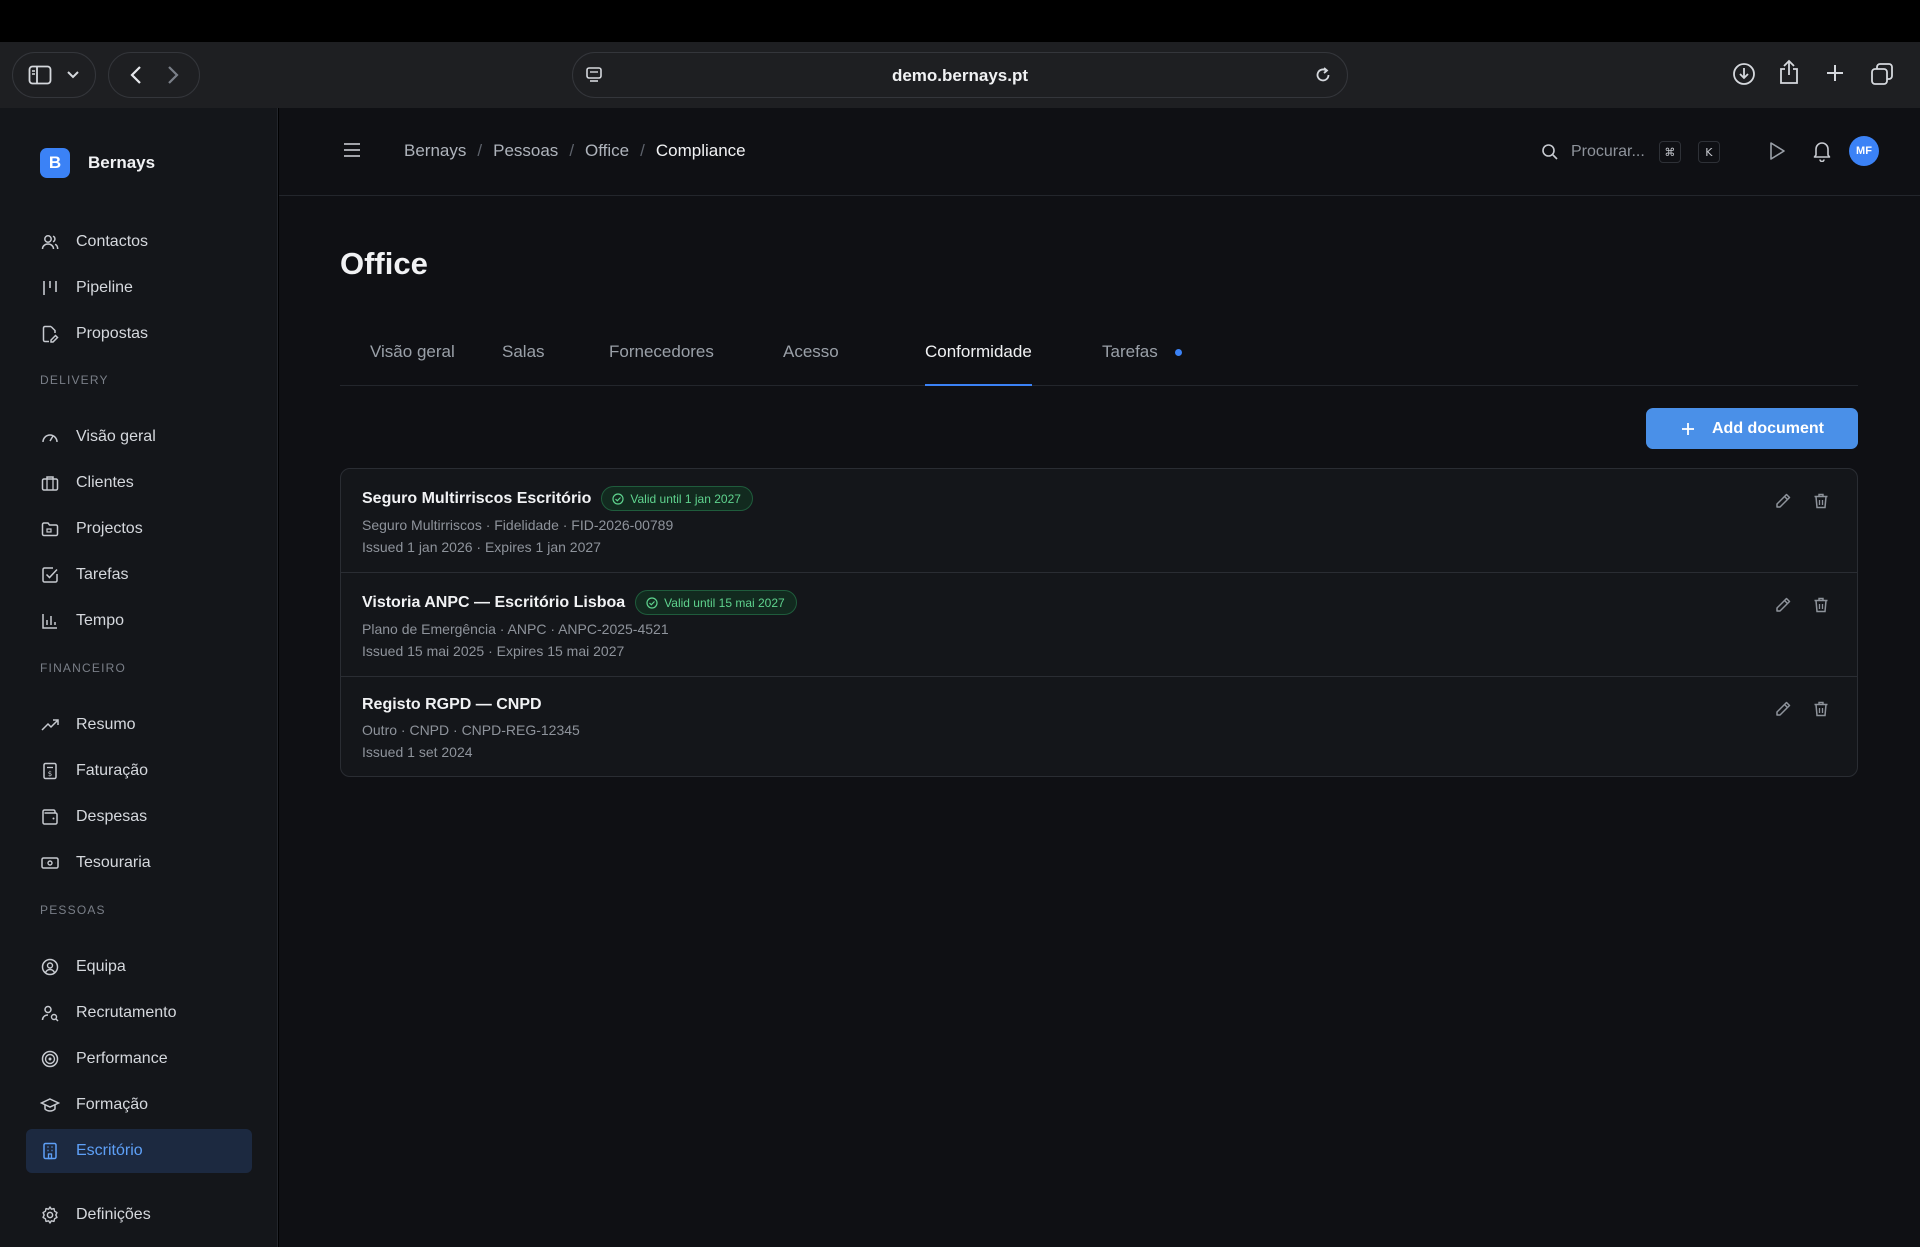  What do you see at coordinates (1688, 429) in the screenshot?
I see `plus-icon` at bounding box center [1688, 429].